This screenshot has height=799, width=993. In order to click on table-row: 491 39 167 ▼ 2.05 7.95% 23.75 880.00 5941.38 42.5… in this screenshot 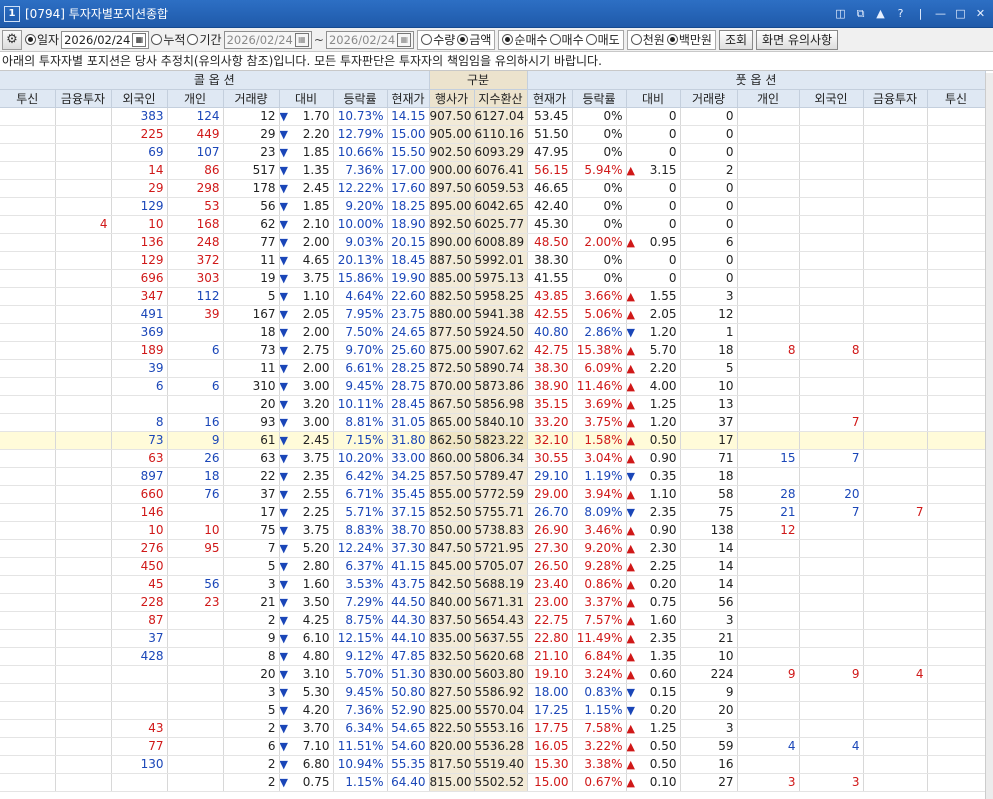, I will do `click(493, 314)`.